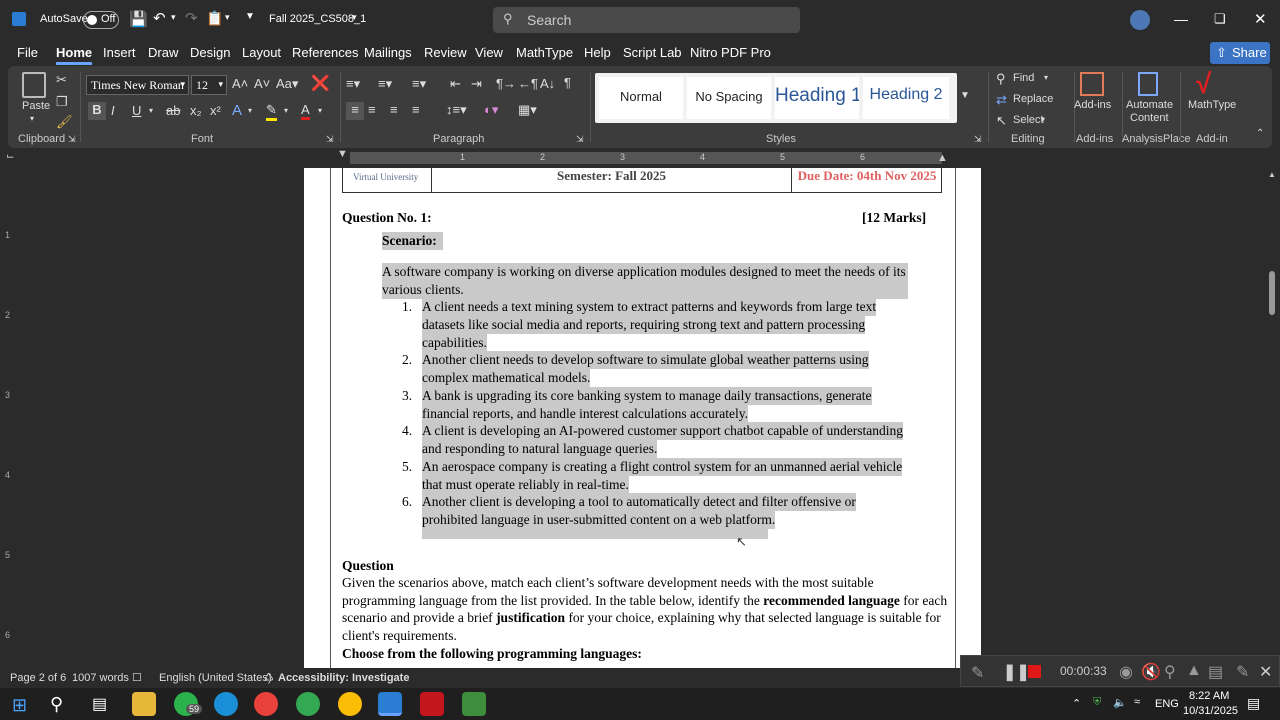 This screenshot has width=1280, height=720. Describe the element at coordinates (308, 704) in the screenshot. I see `chrome-profile-icon` at that location.